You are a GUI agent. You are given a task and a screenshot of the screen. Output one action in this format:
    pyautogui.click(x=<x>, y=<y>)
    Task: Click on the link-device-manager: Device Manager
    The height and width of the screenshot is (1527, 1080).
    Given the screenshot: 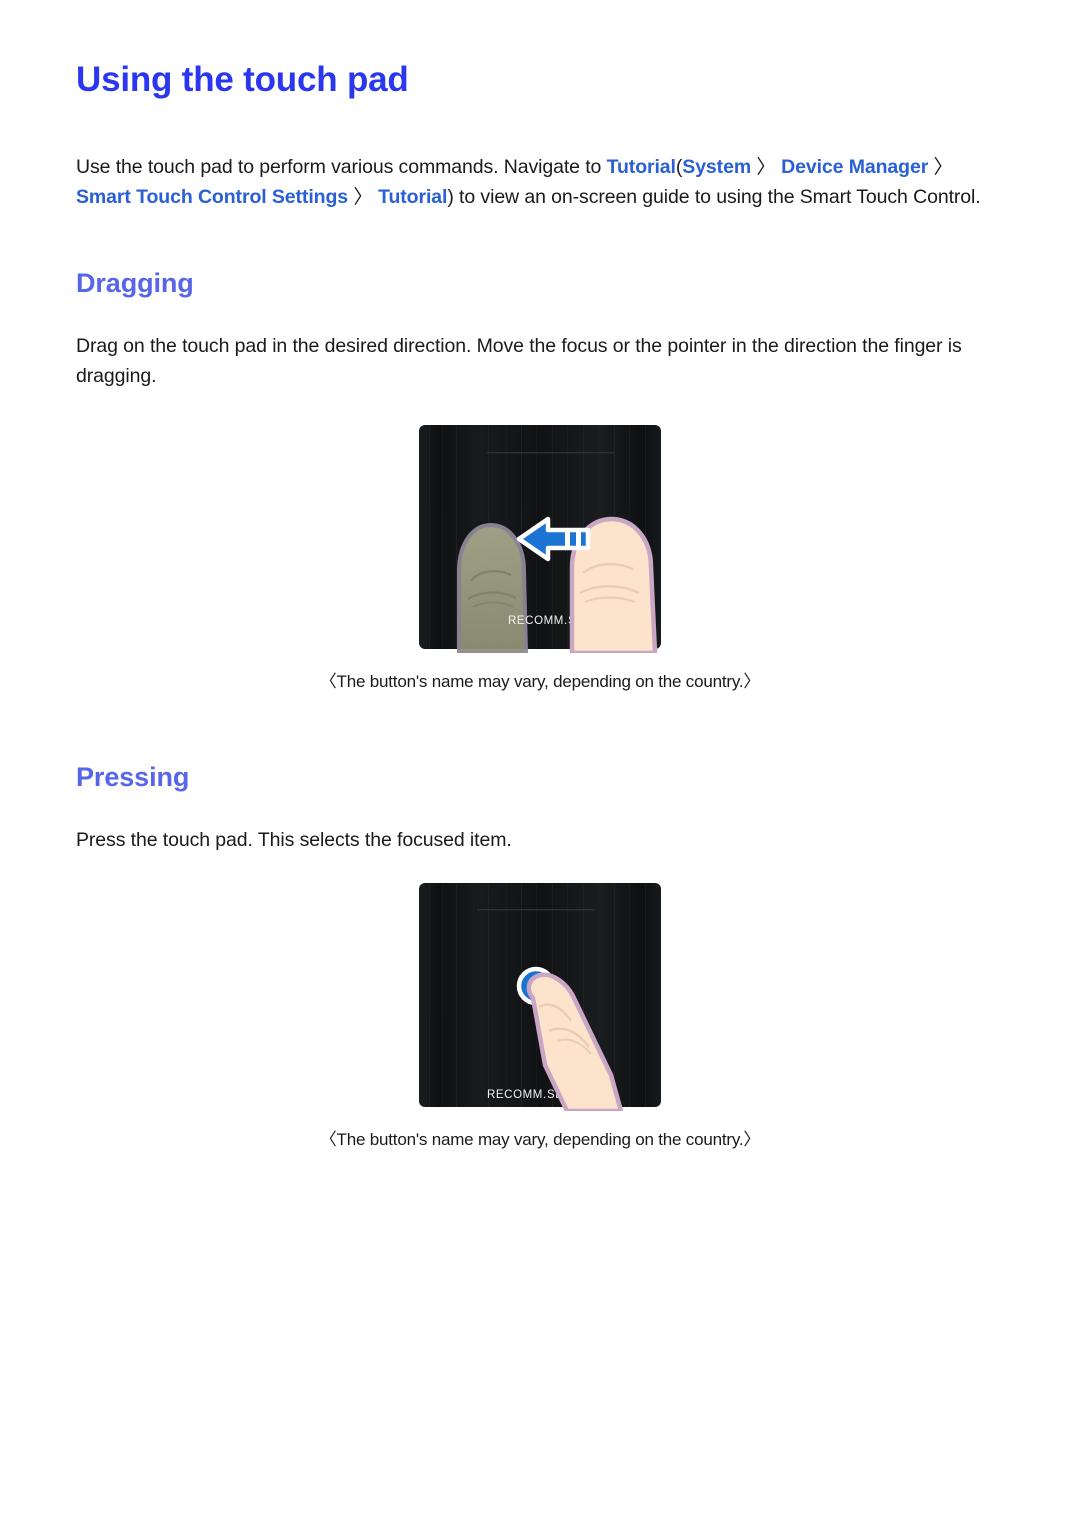 What is the action you would take?
    pyautogui.click(x=854, y=167)
    